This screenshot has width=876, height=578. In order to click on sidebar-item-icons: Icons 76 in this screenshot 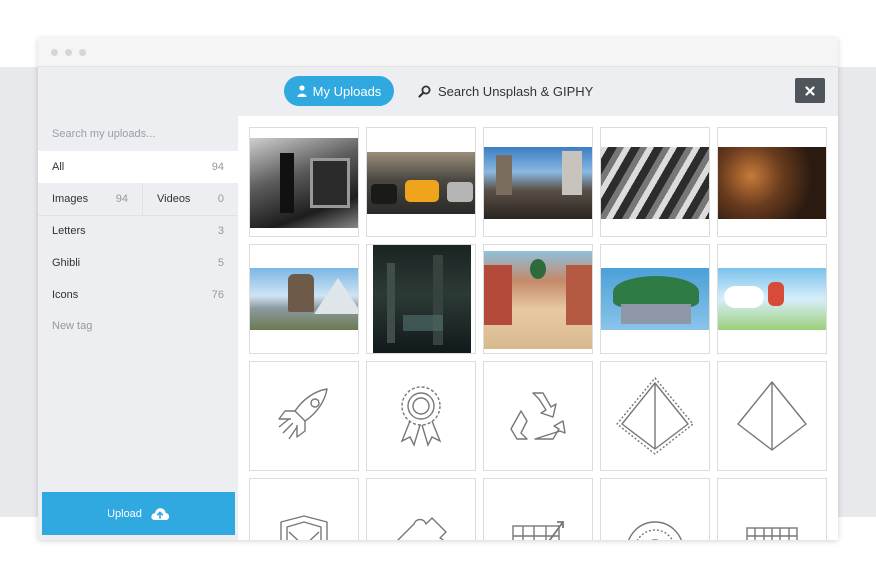, I will do `click(138, 295)`.